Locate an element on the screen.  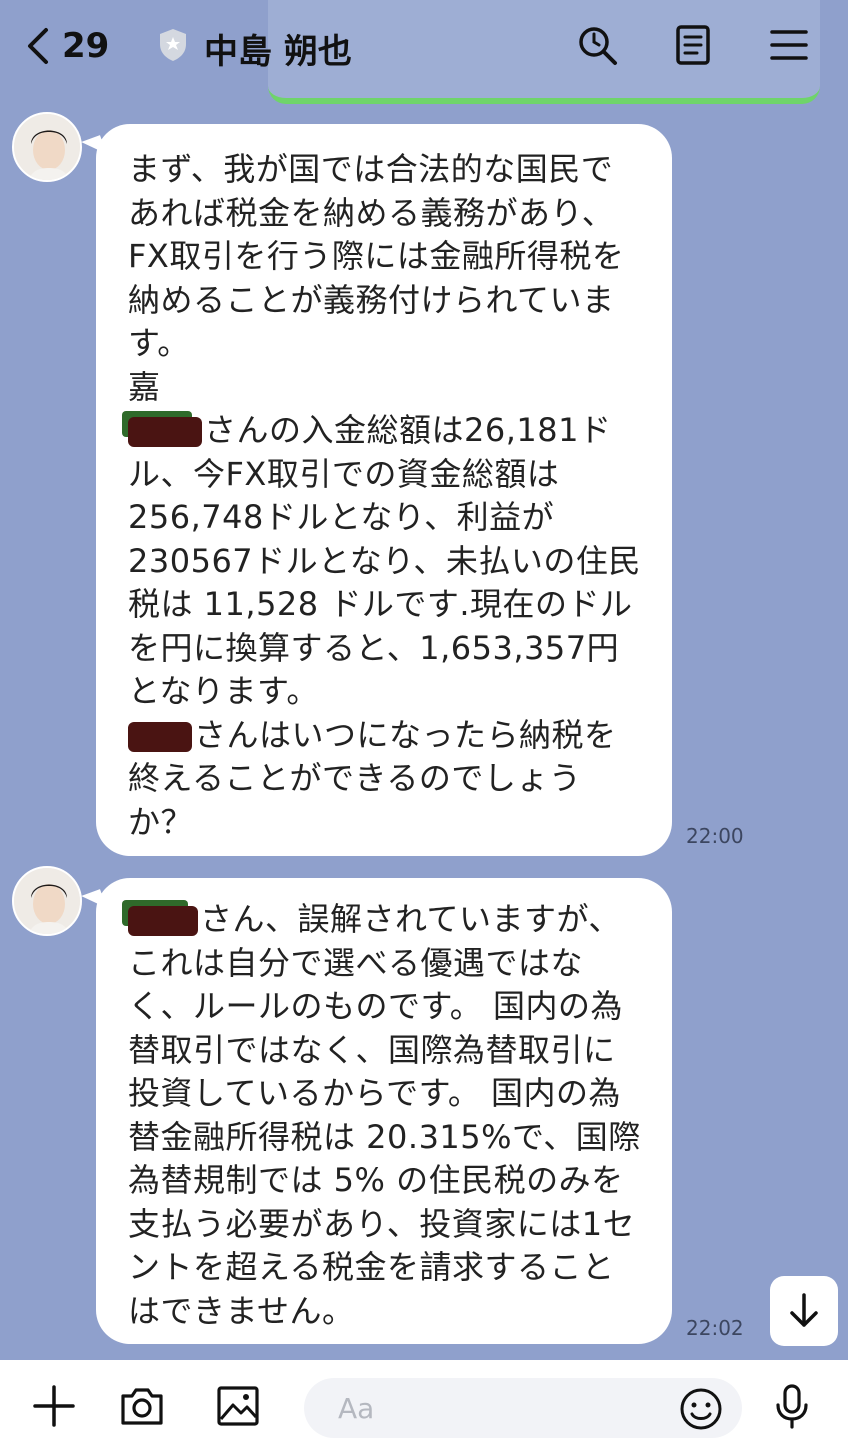
contact-name: 中島 朔也 is located at coordinates (278, 52).